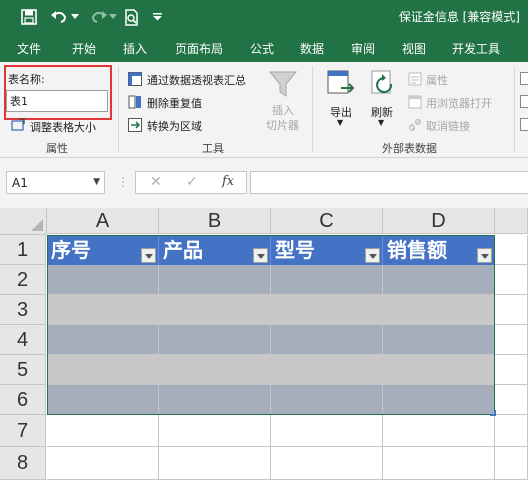 Image resolution: width=528 pixels, height=480 pixels. Describe the element at coordinates (23, 221) in the screenshot. I see `select-all-corner` at that location.